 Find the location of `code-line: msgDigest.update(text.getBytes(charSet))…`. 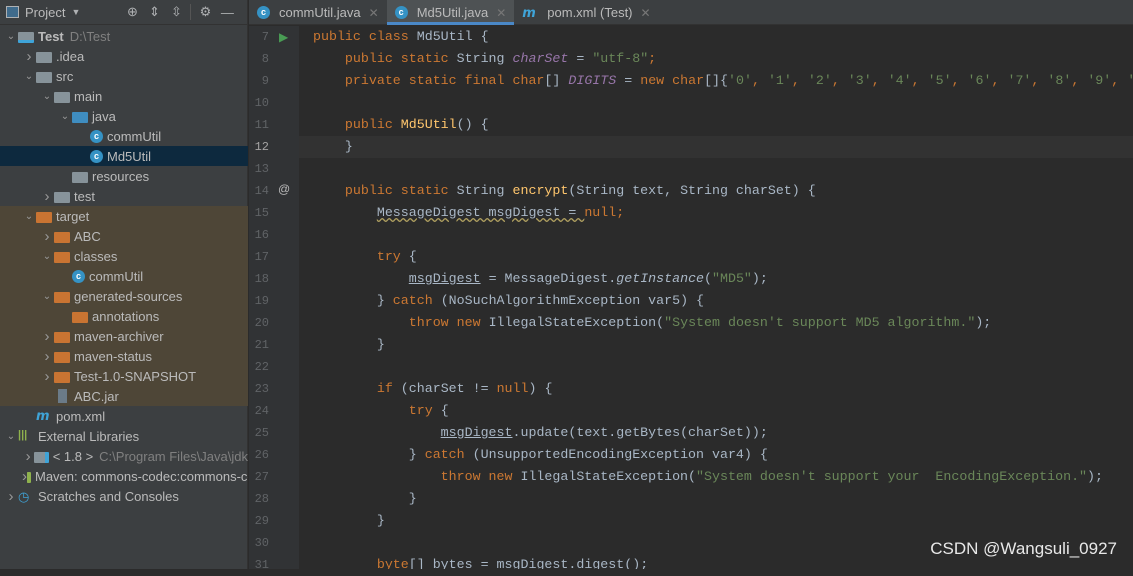

code-line: msgDigest.update(text.getBytes(charSet))… is located at coordinates (716, 433).